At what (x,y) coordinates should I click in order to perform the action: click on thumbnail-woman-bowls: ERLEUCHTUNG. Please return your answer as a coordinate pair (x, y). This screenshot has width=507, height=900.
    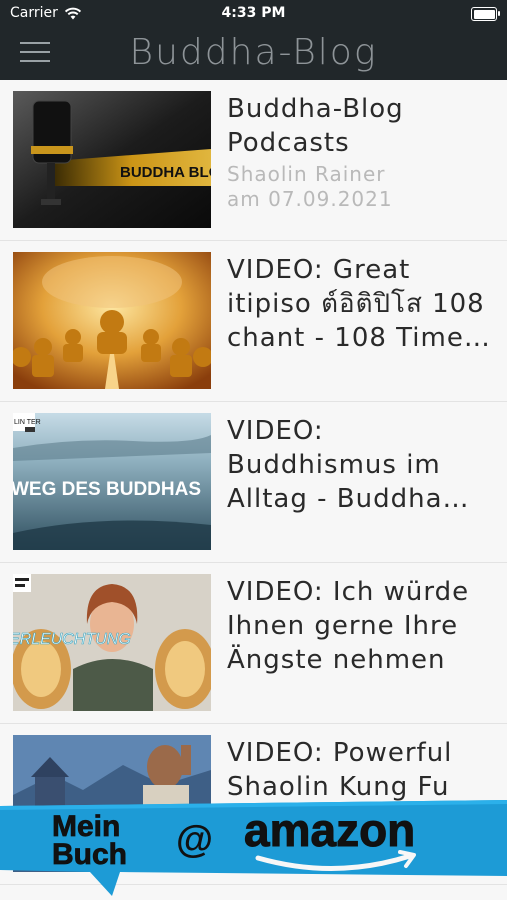
    Looking at the image, I should click on (112, 642).